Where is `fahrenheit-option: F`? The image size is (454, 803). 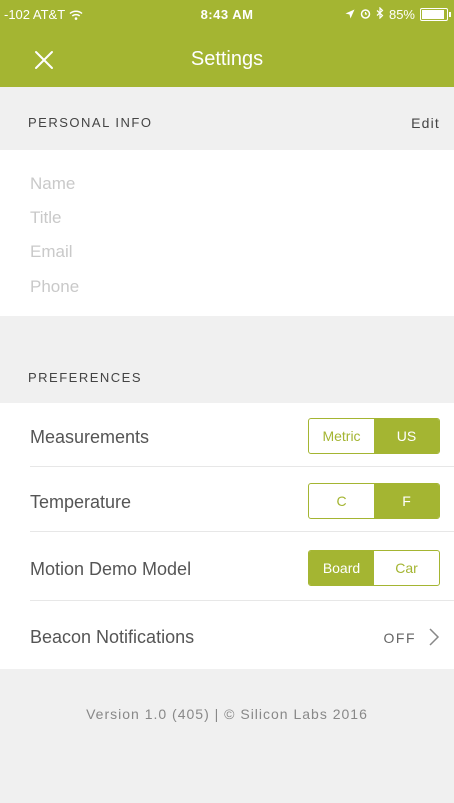
fahrenheit-option: F is located at coordinates (406, 501).